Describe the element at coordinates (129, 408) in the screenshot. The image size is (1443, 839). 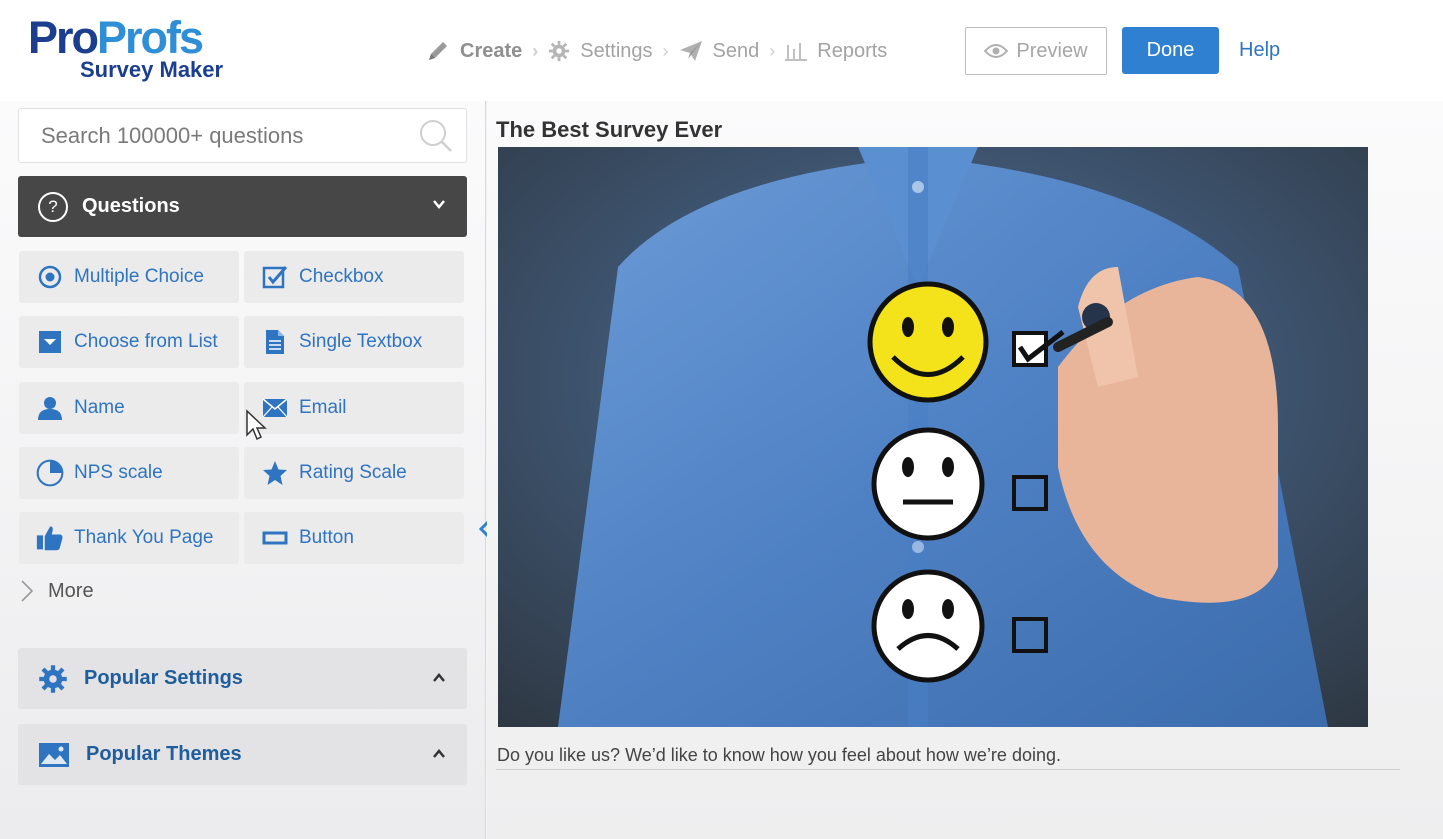
I see `qtype-name: Name` at that location.